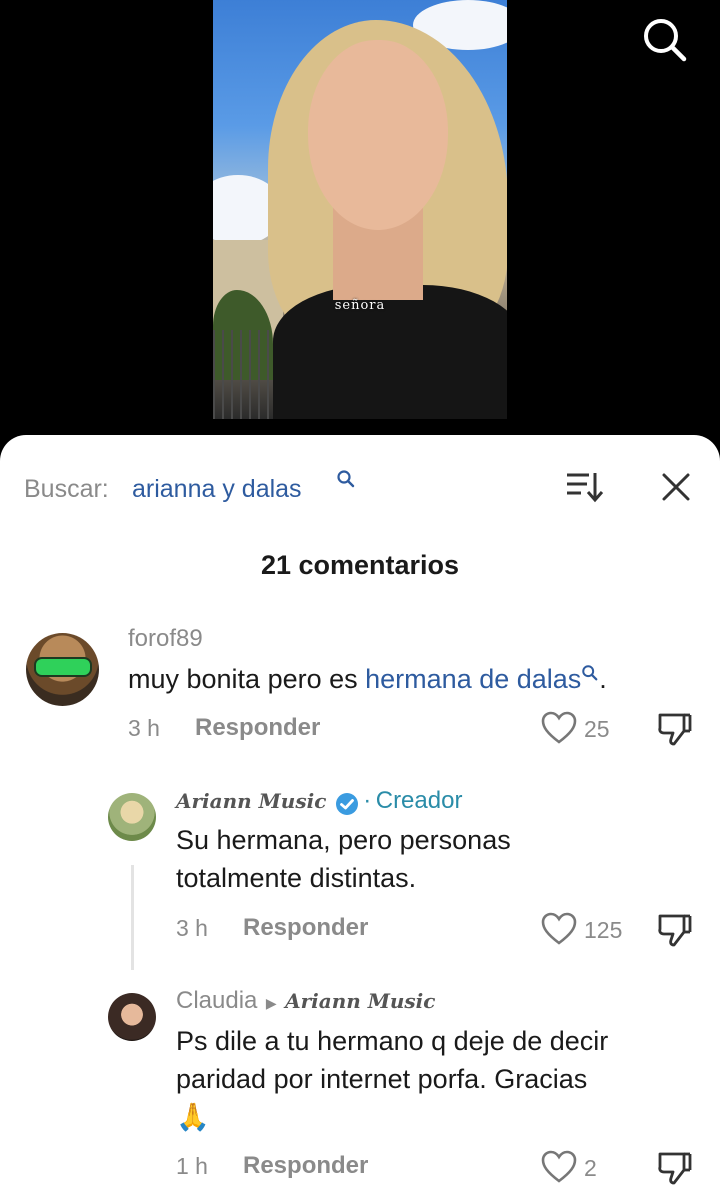 The image size is (720, 1195). What do you see at coordinates (360, 565) in the screenshot?
I see `comment-count: 21 comentarios` at bounding box center [360, 565].